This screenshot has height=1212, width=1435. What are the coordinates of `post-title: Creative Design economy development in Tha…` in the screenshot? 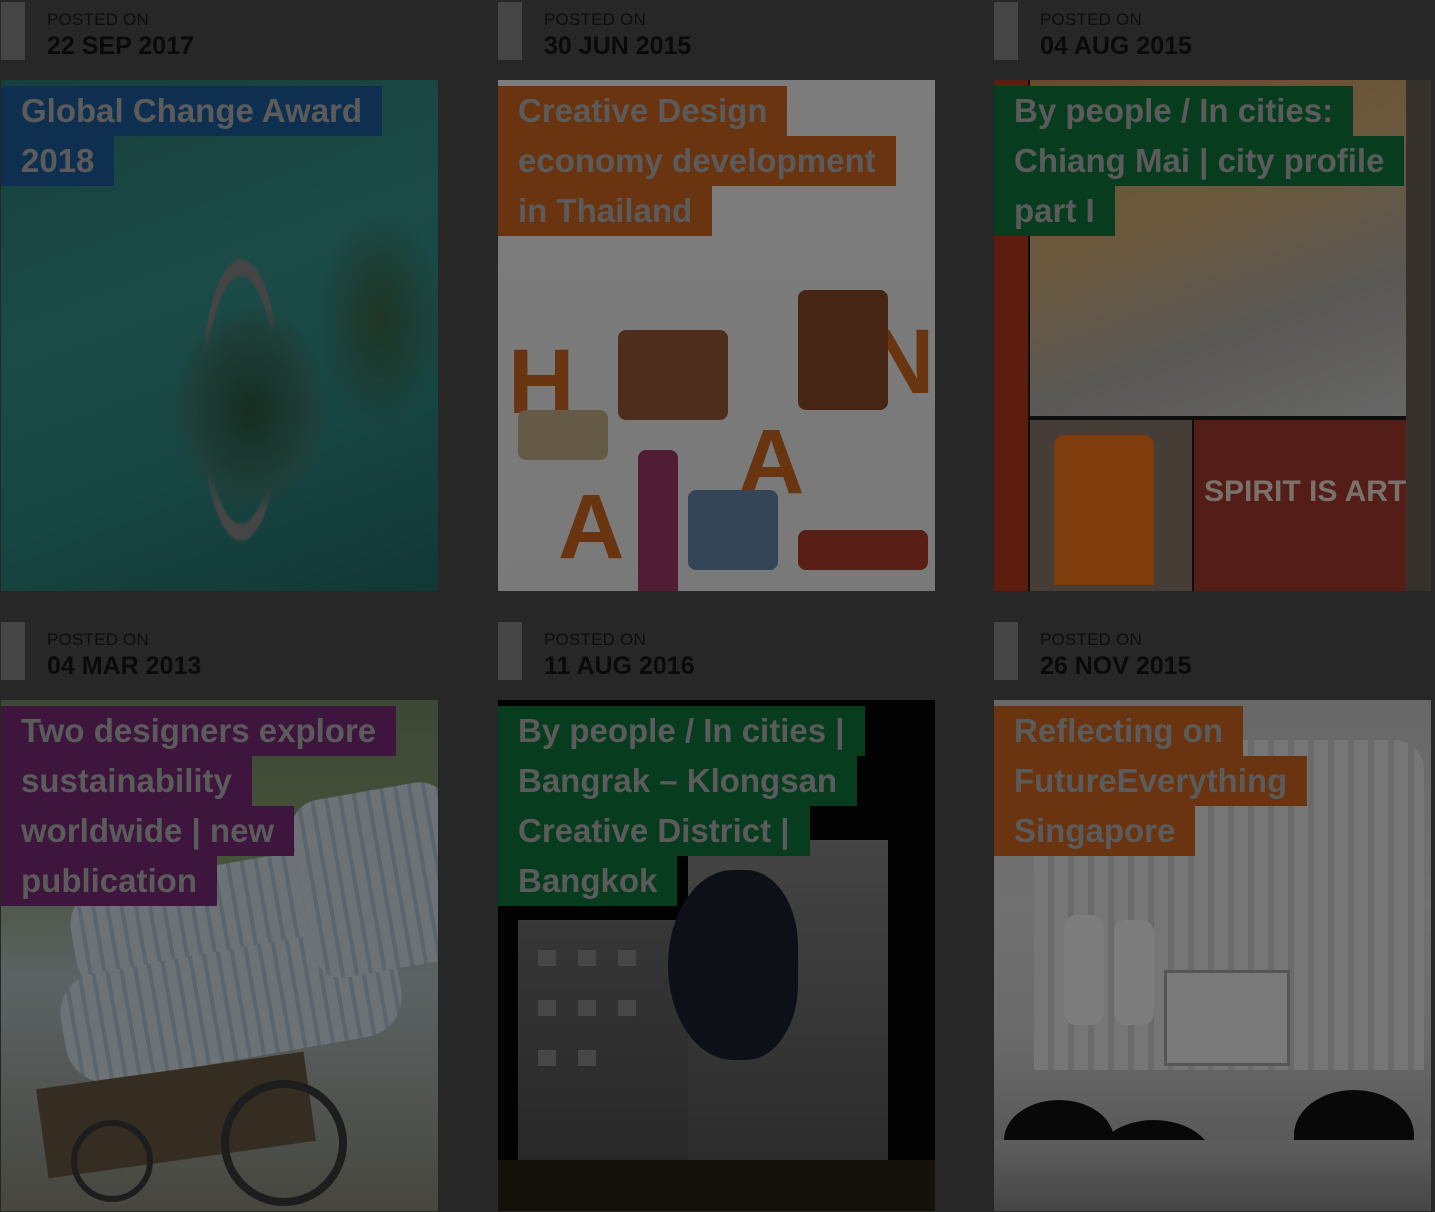 It's located at (716, 161).